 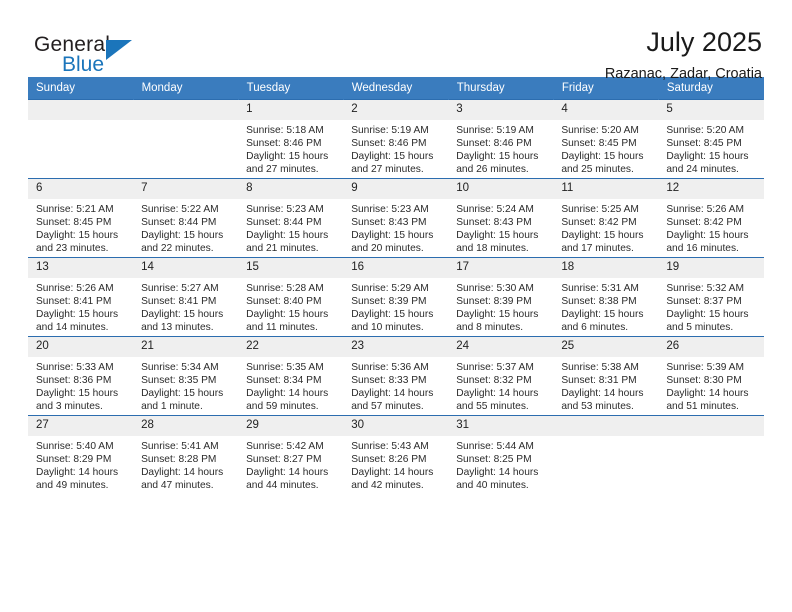 I want to click on daylight-text-cont: and 20 minutes., so click(x=387, y=249).